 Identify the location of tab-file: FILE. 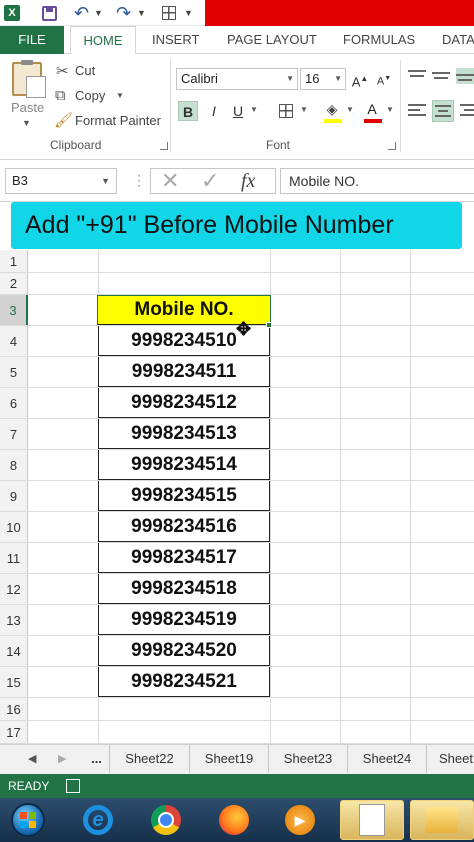
(32, 40).